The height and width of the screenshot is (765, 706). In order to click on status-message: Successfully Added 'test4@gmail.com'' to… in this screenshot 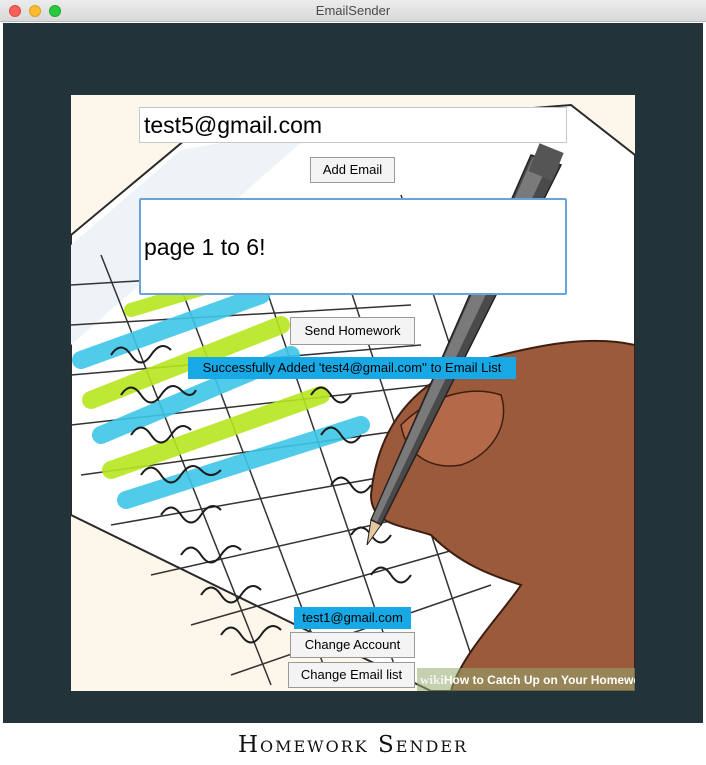, I will do `click(352, 368)`.